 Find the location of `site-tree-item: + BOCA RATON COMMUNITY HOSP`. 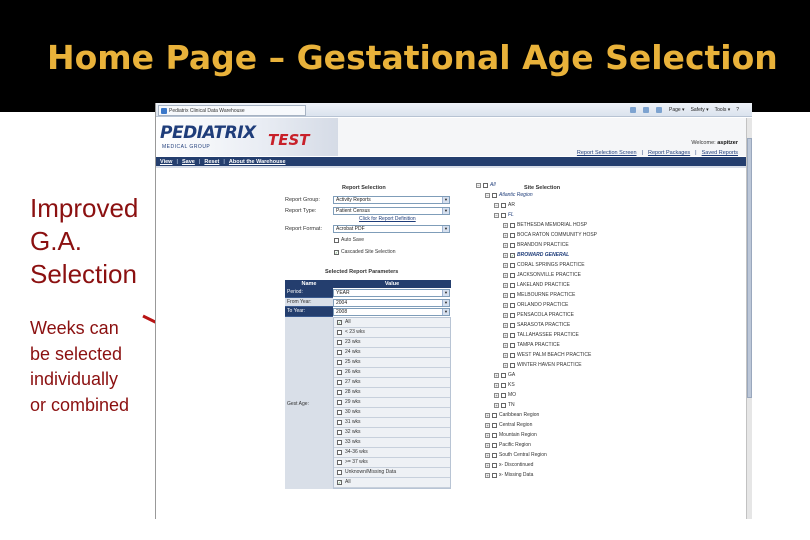

site-tree-item: + BOCA RATON COMMUNITY HOSP is located at coordinates (550, 235).